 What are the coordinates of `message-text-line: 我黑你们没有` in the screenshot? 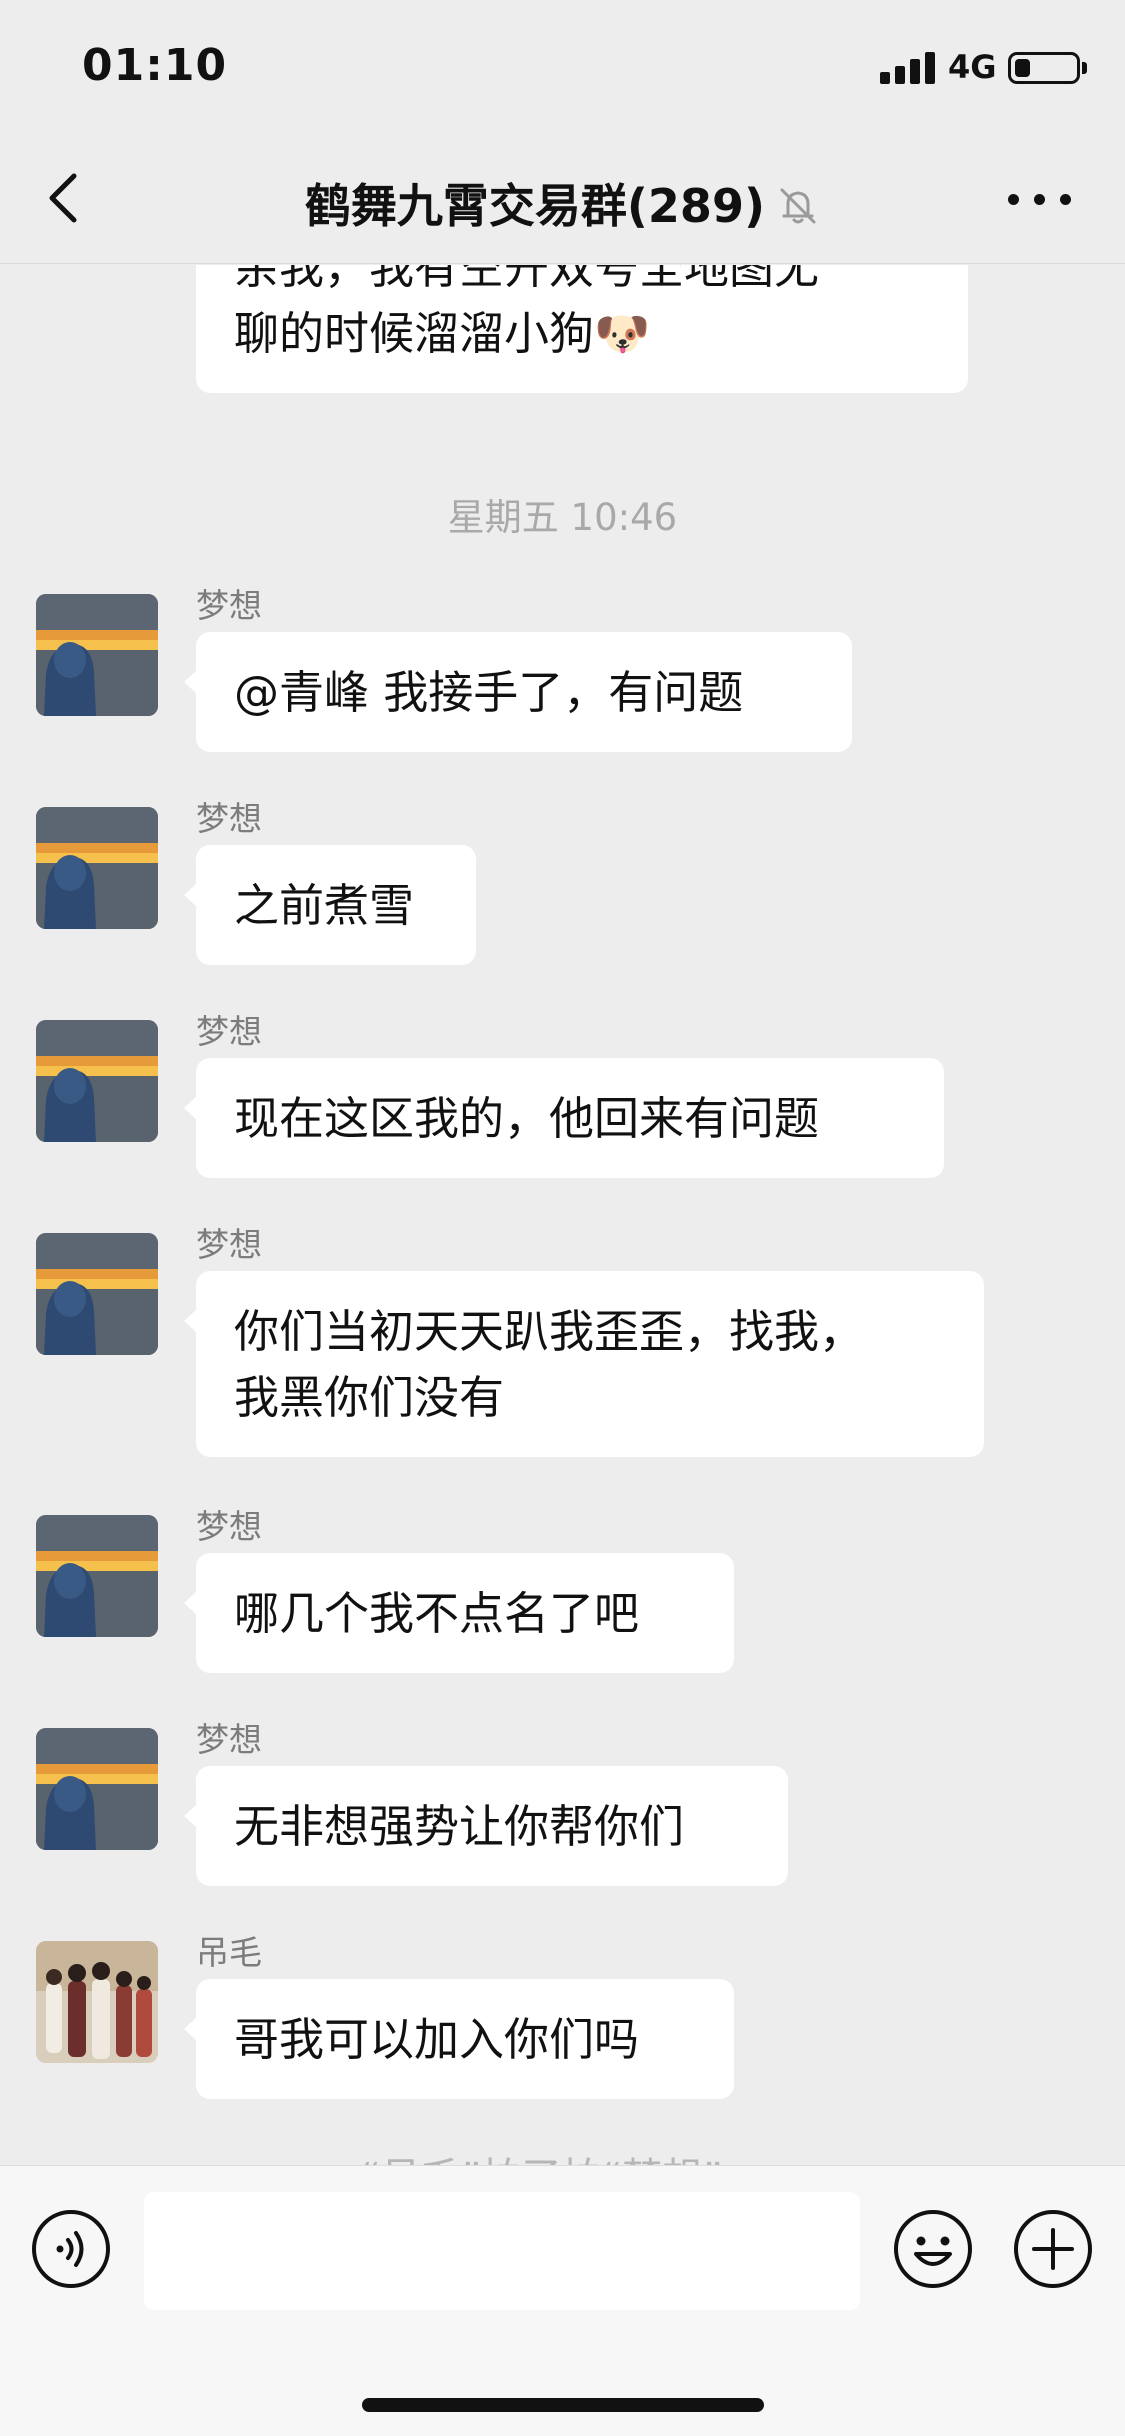 It's located at (369, 1397).